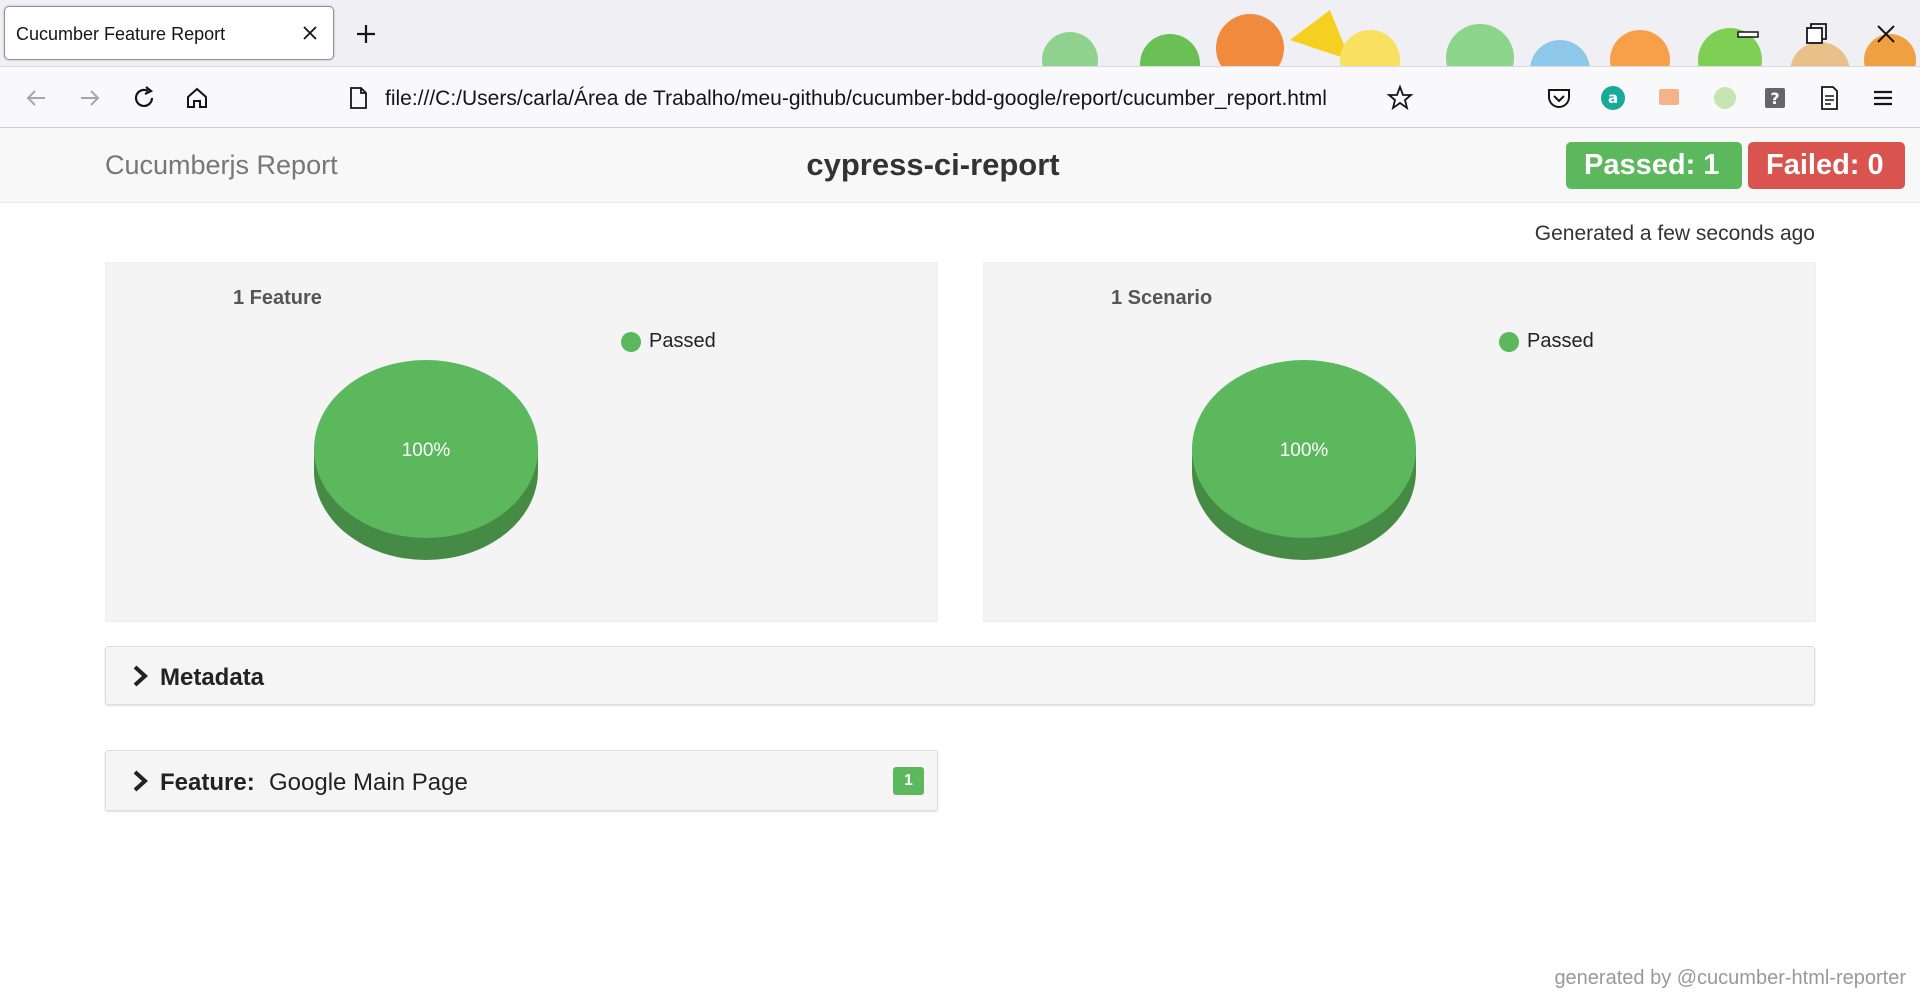 The width and height of the screenshot is (1920, 1002). What do you see at coordinates (197, 98) in the screenshot?
I see `home-icon` at bounding box center [197, 98].